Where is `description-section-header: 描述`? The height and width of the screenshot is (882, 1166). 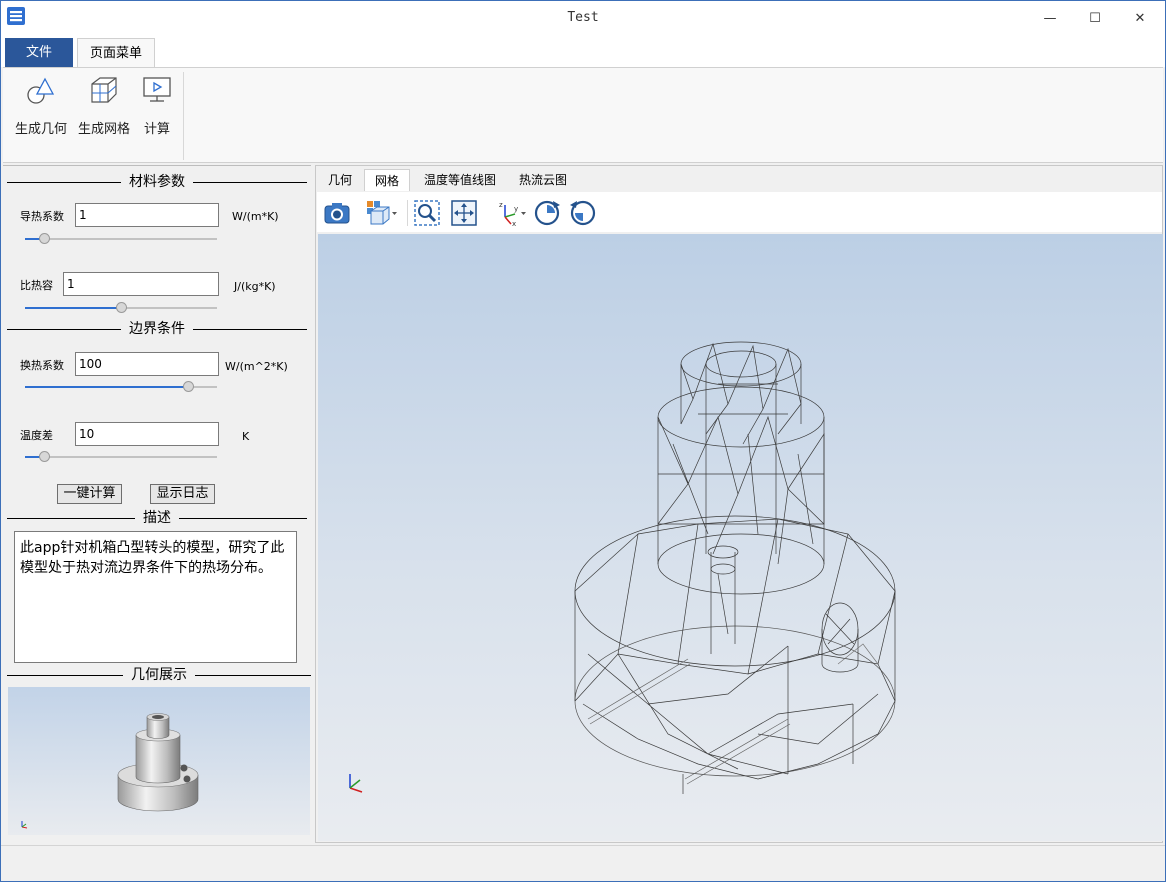
description-section-header: 描述 is located at coordinates (157, 518).